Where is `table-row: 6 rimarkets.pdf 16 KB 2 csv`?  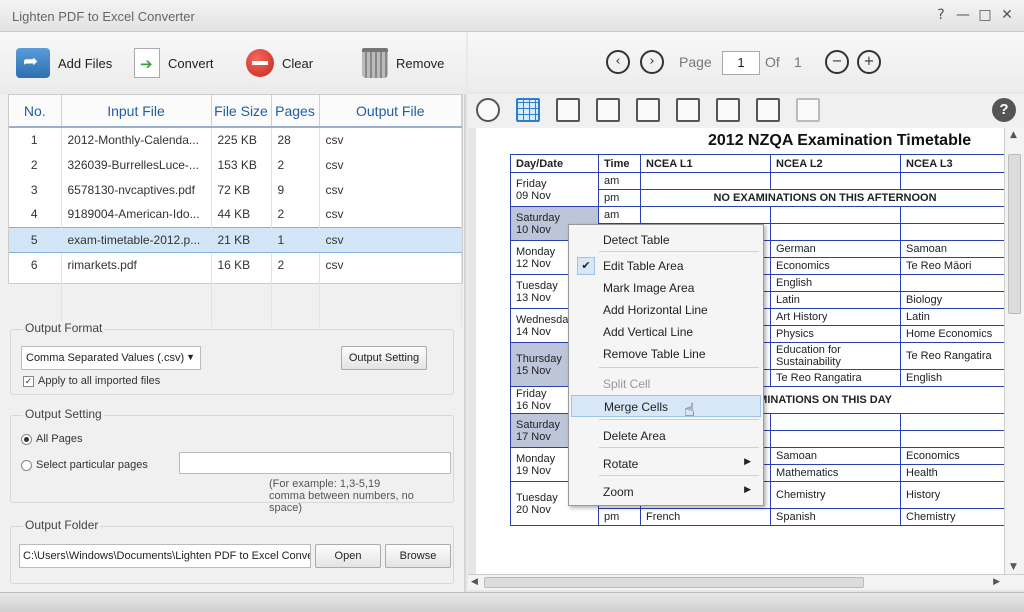 table-row: 6 rimarkets.pdf 16 KB 2 csv is located at coordinates (235, 264).